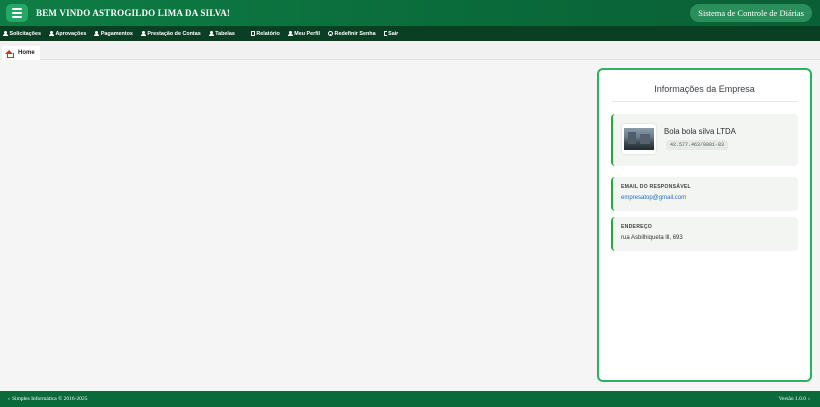 The height and width of the screenshot is (407, 820). I want to click on card-divider, so click(704, 101).